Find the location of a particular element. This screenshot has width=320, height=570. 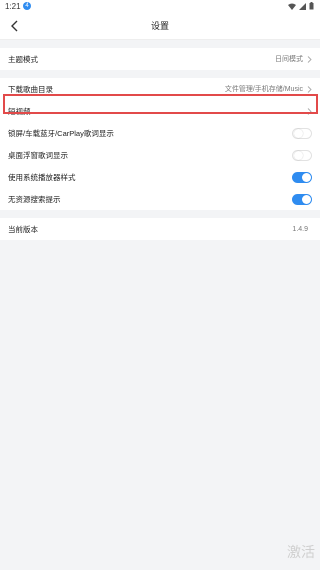

wifi-icon is located at coordinates (292, 6).